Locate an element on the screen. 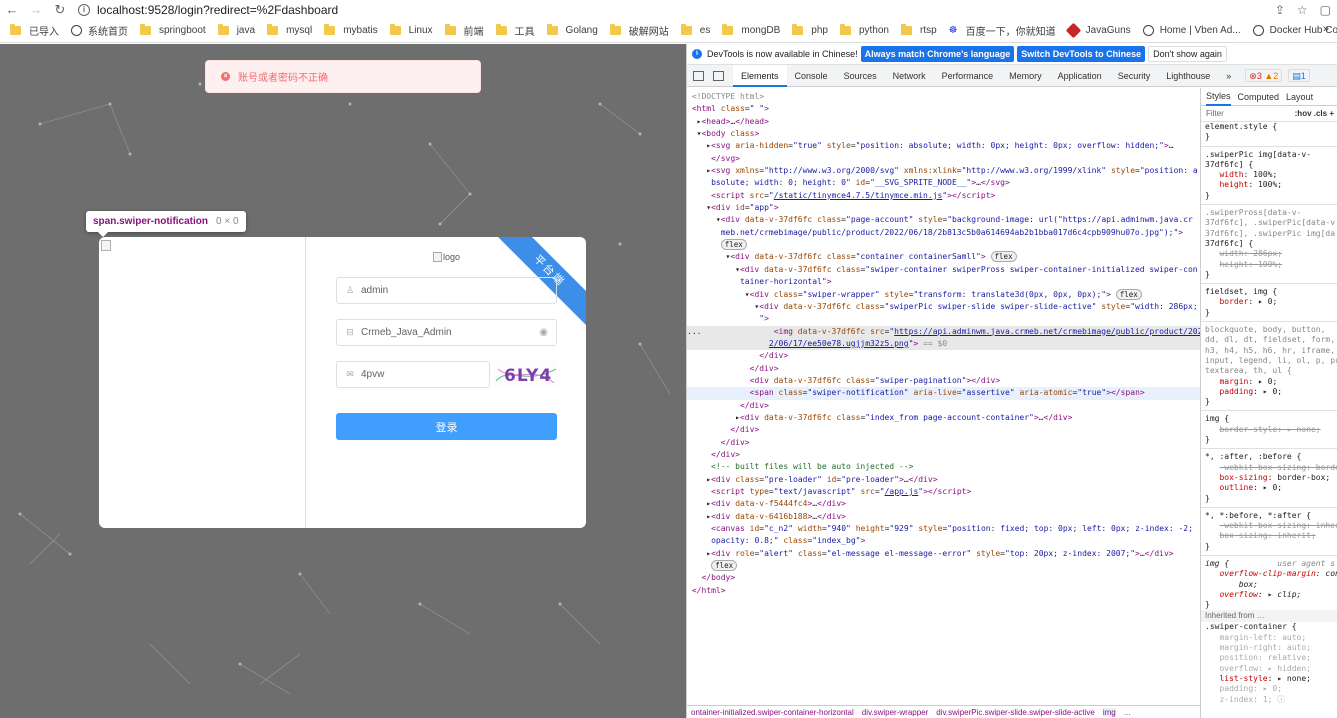 Image resolution: width=1337 pixels, height=718 pixels. bookmark-link: JavaGuns is located at coordinates (1098, 30).